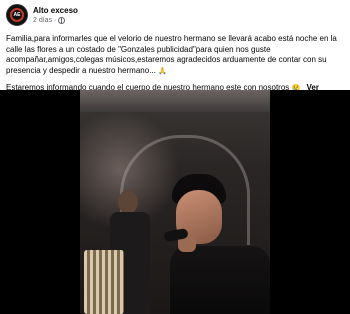 This screenshot has height=314, width=350. What do you see at coordinates (175, 101) in the screenshot?
I see `stage-ceiling` at bounding box center [175, 101].